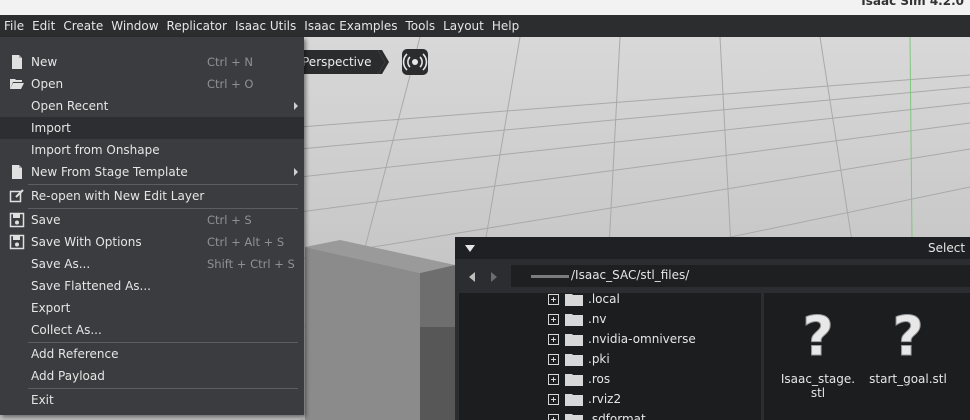  What do you see at coordinates (338, 62) in the screenshot?
I see `camera-perspective-button: Perspective` at bounding box center [338, 62].